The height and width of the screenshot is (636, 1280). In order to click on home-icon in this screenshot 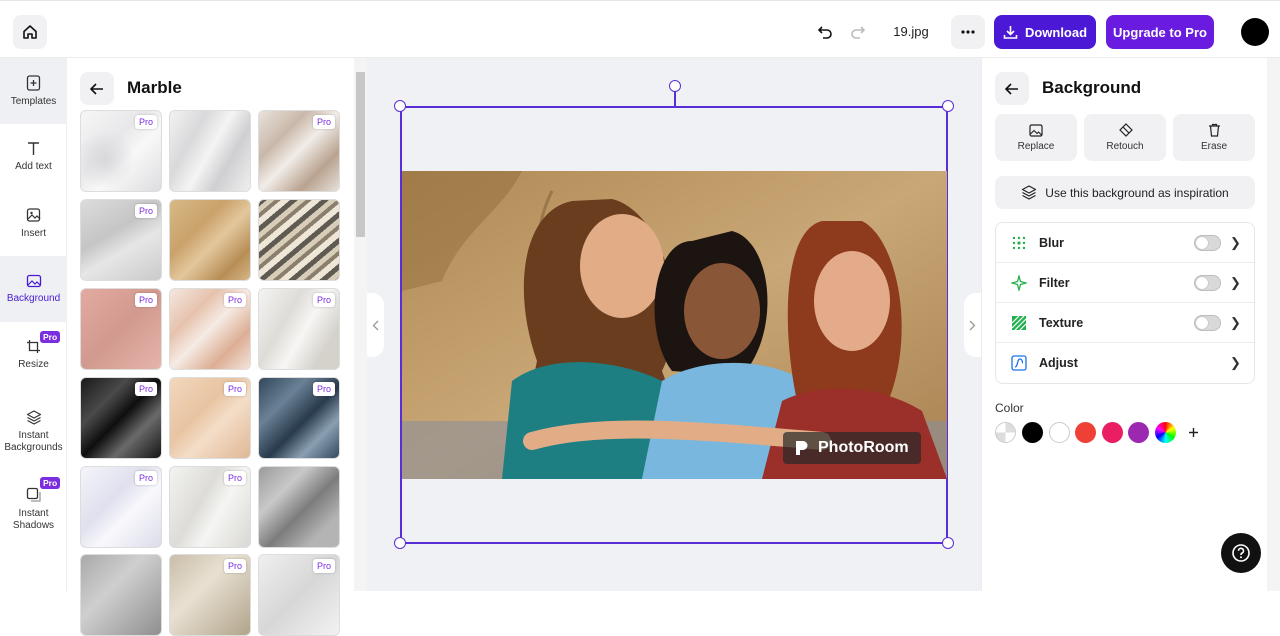, I will do `click(30, 32)`.